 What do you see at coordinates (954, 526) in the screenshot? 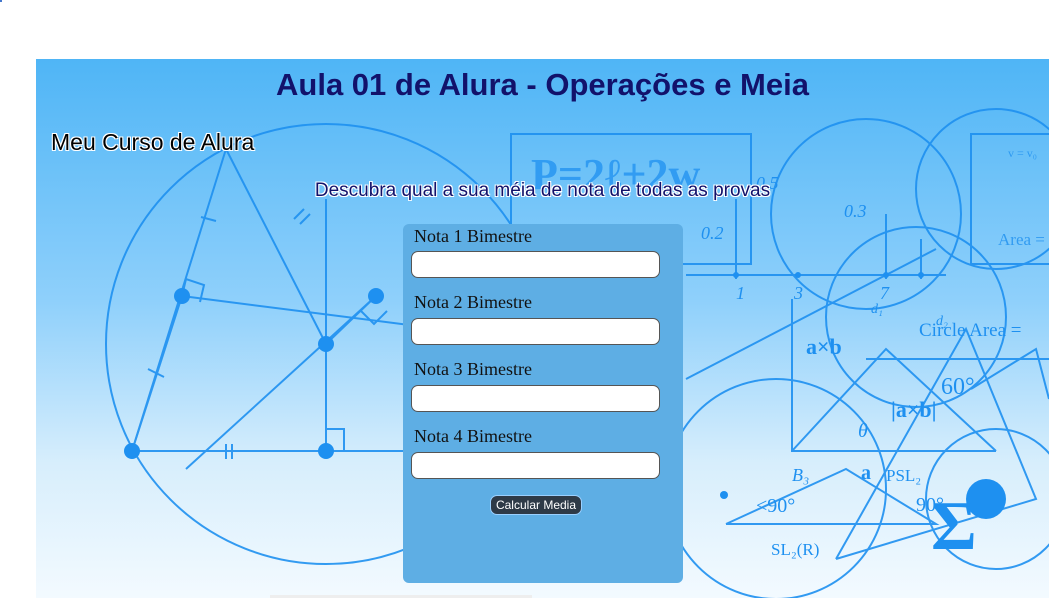
I see `bg-text: Σ` at bounding box center [954, 526].